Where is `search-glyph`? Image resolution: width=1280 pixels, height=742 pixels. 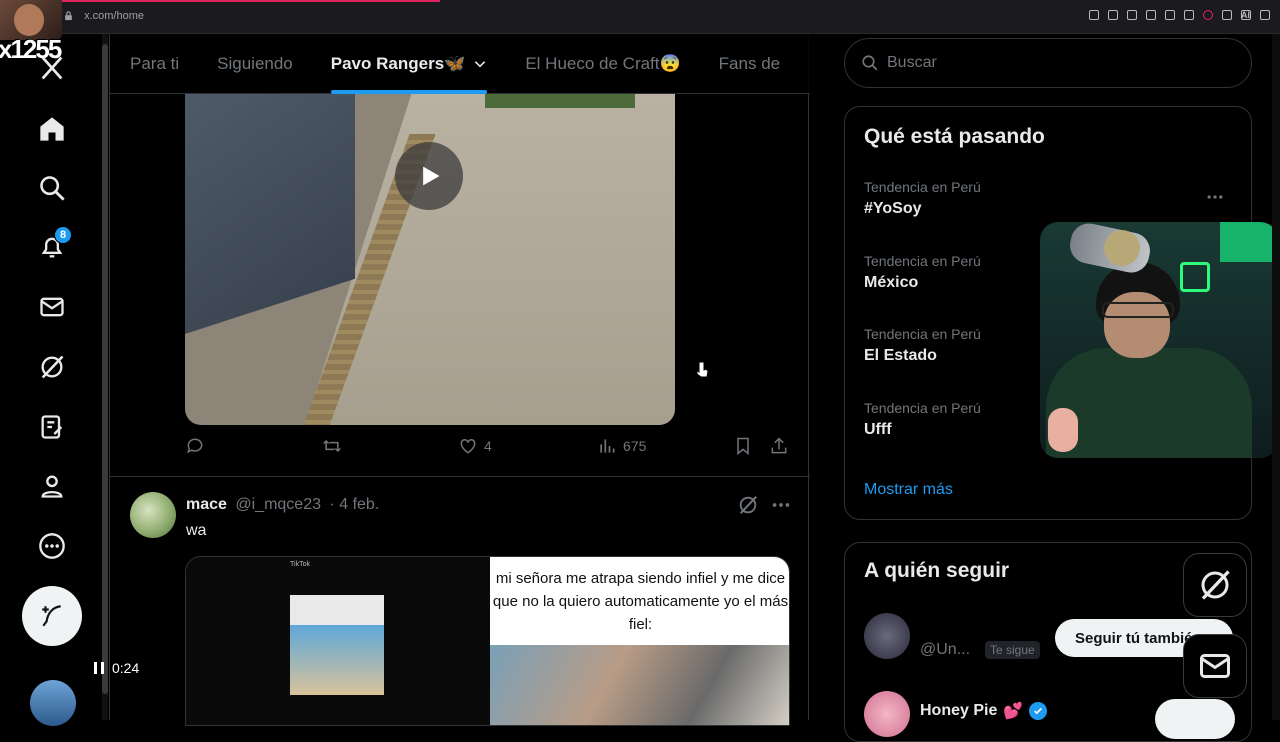 search-glyph is located at coordinates (52, 188).